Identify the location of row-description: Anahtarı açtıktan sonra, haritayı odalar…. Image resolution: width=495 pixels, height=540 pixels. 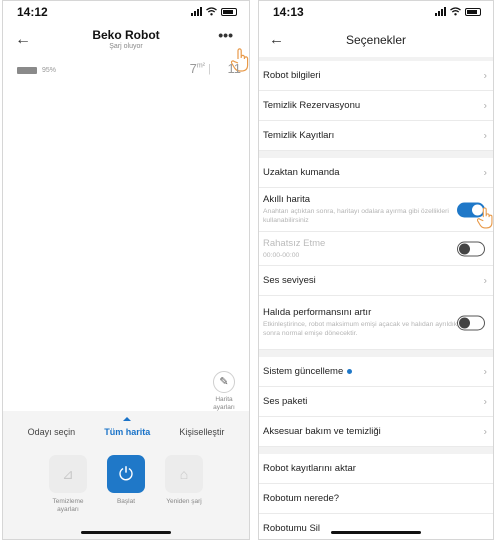
(356, 216).